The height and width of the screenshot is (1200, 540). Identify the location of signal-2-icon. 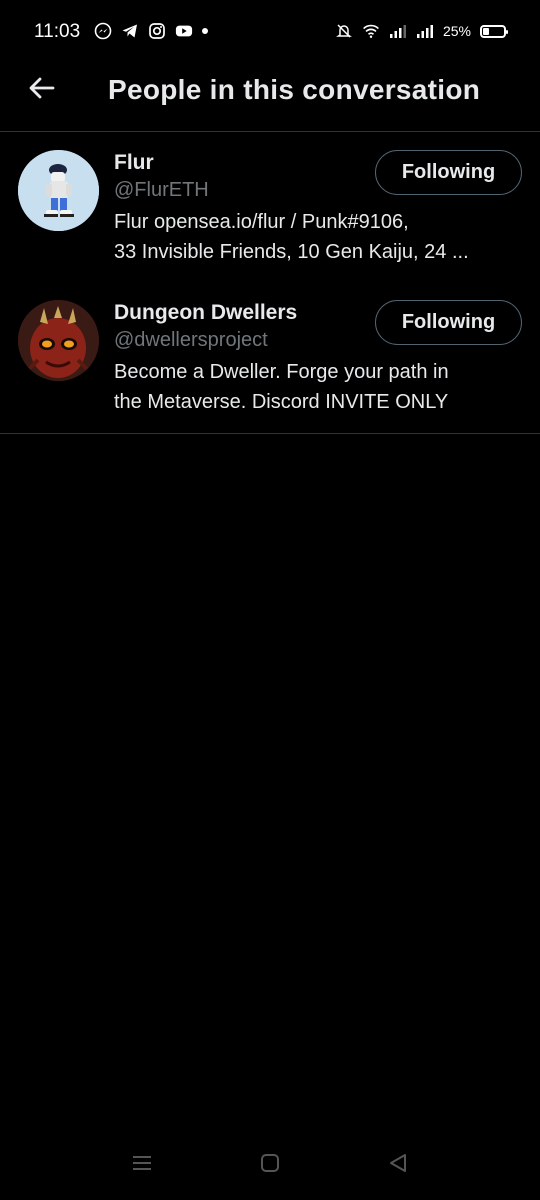
(425, 31).